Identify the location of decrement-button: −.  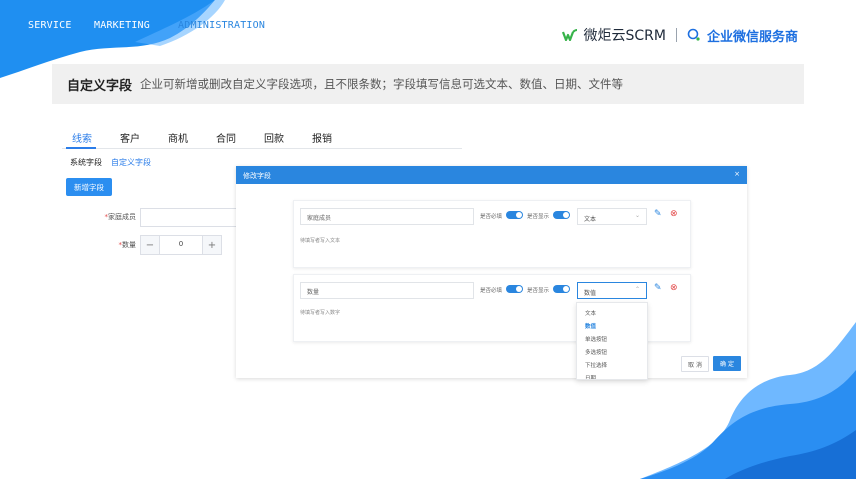
(150, 245).